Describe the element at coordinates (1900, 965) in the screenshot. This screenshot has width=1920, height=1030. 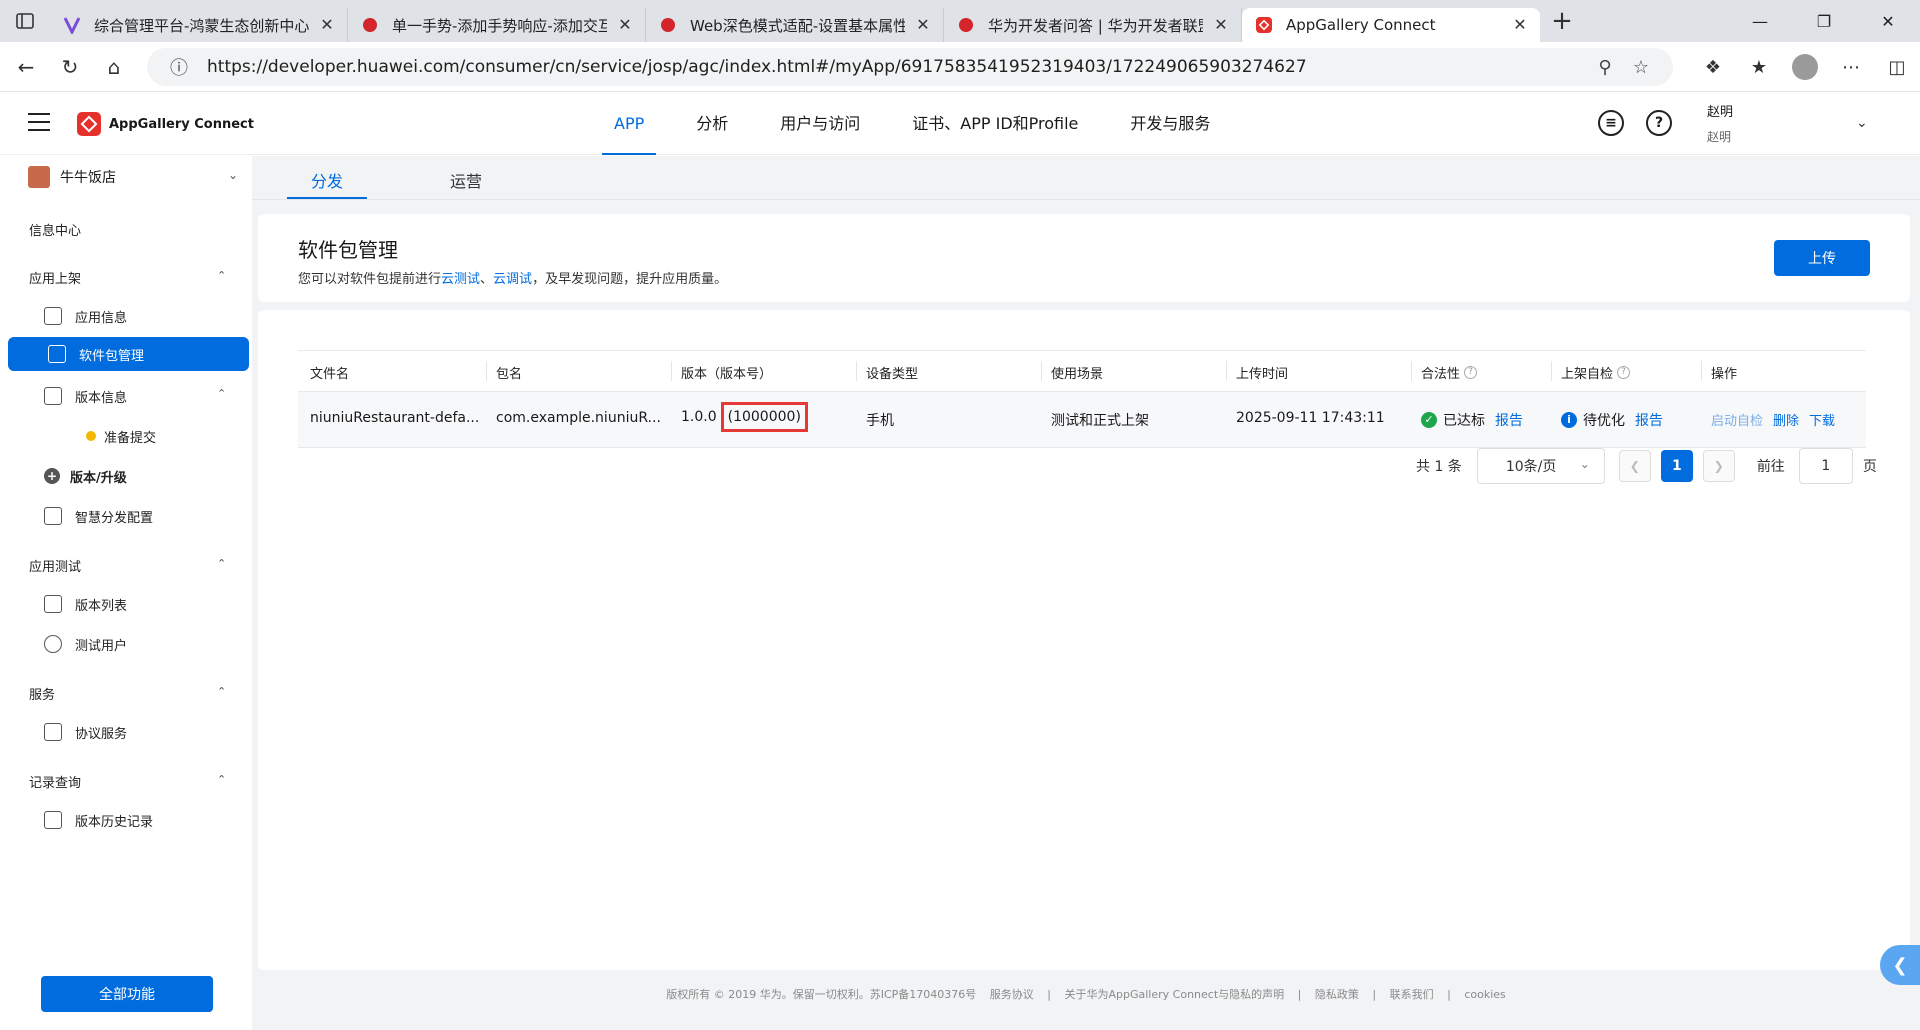
I see `expand-panel-icon: ❮` at that location.